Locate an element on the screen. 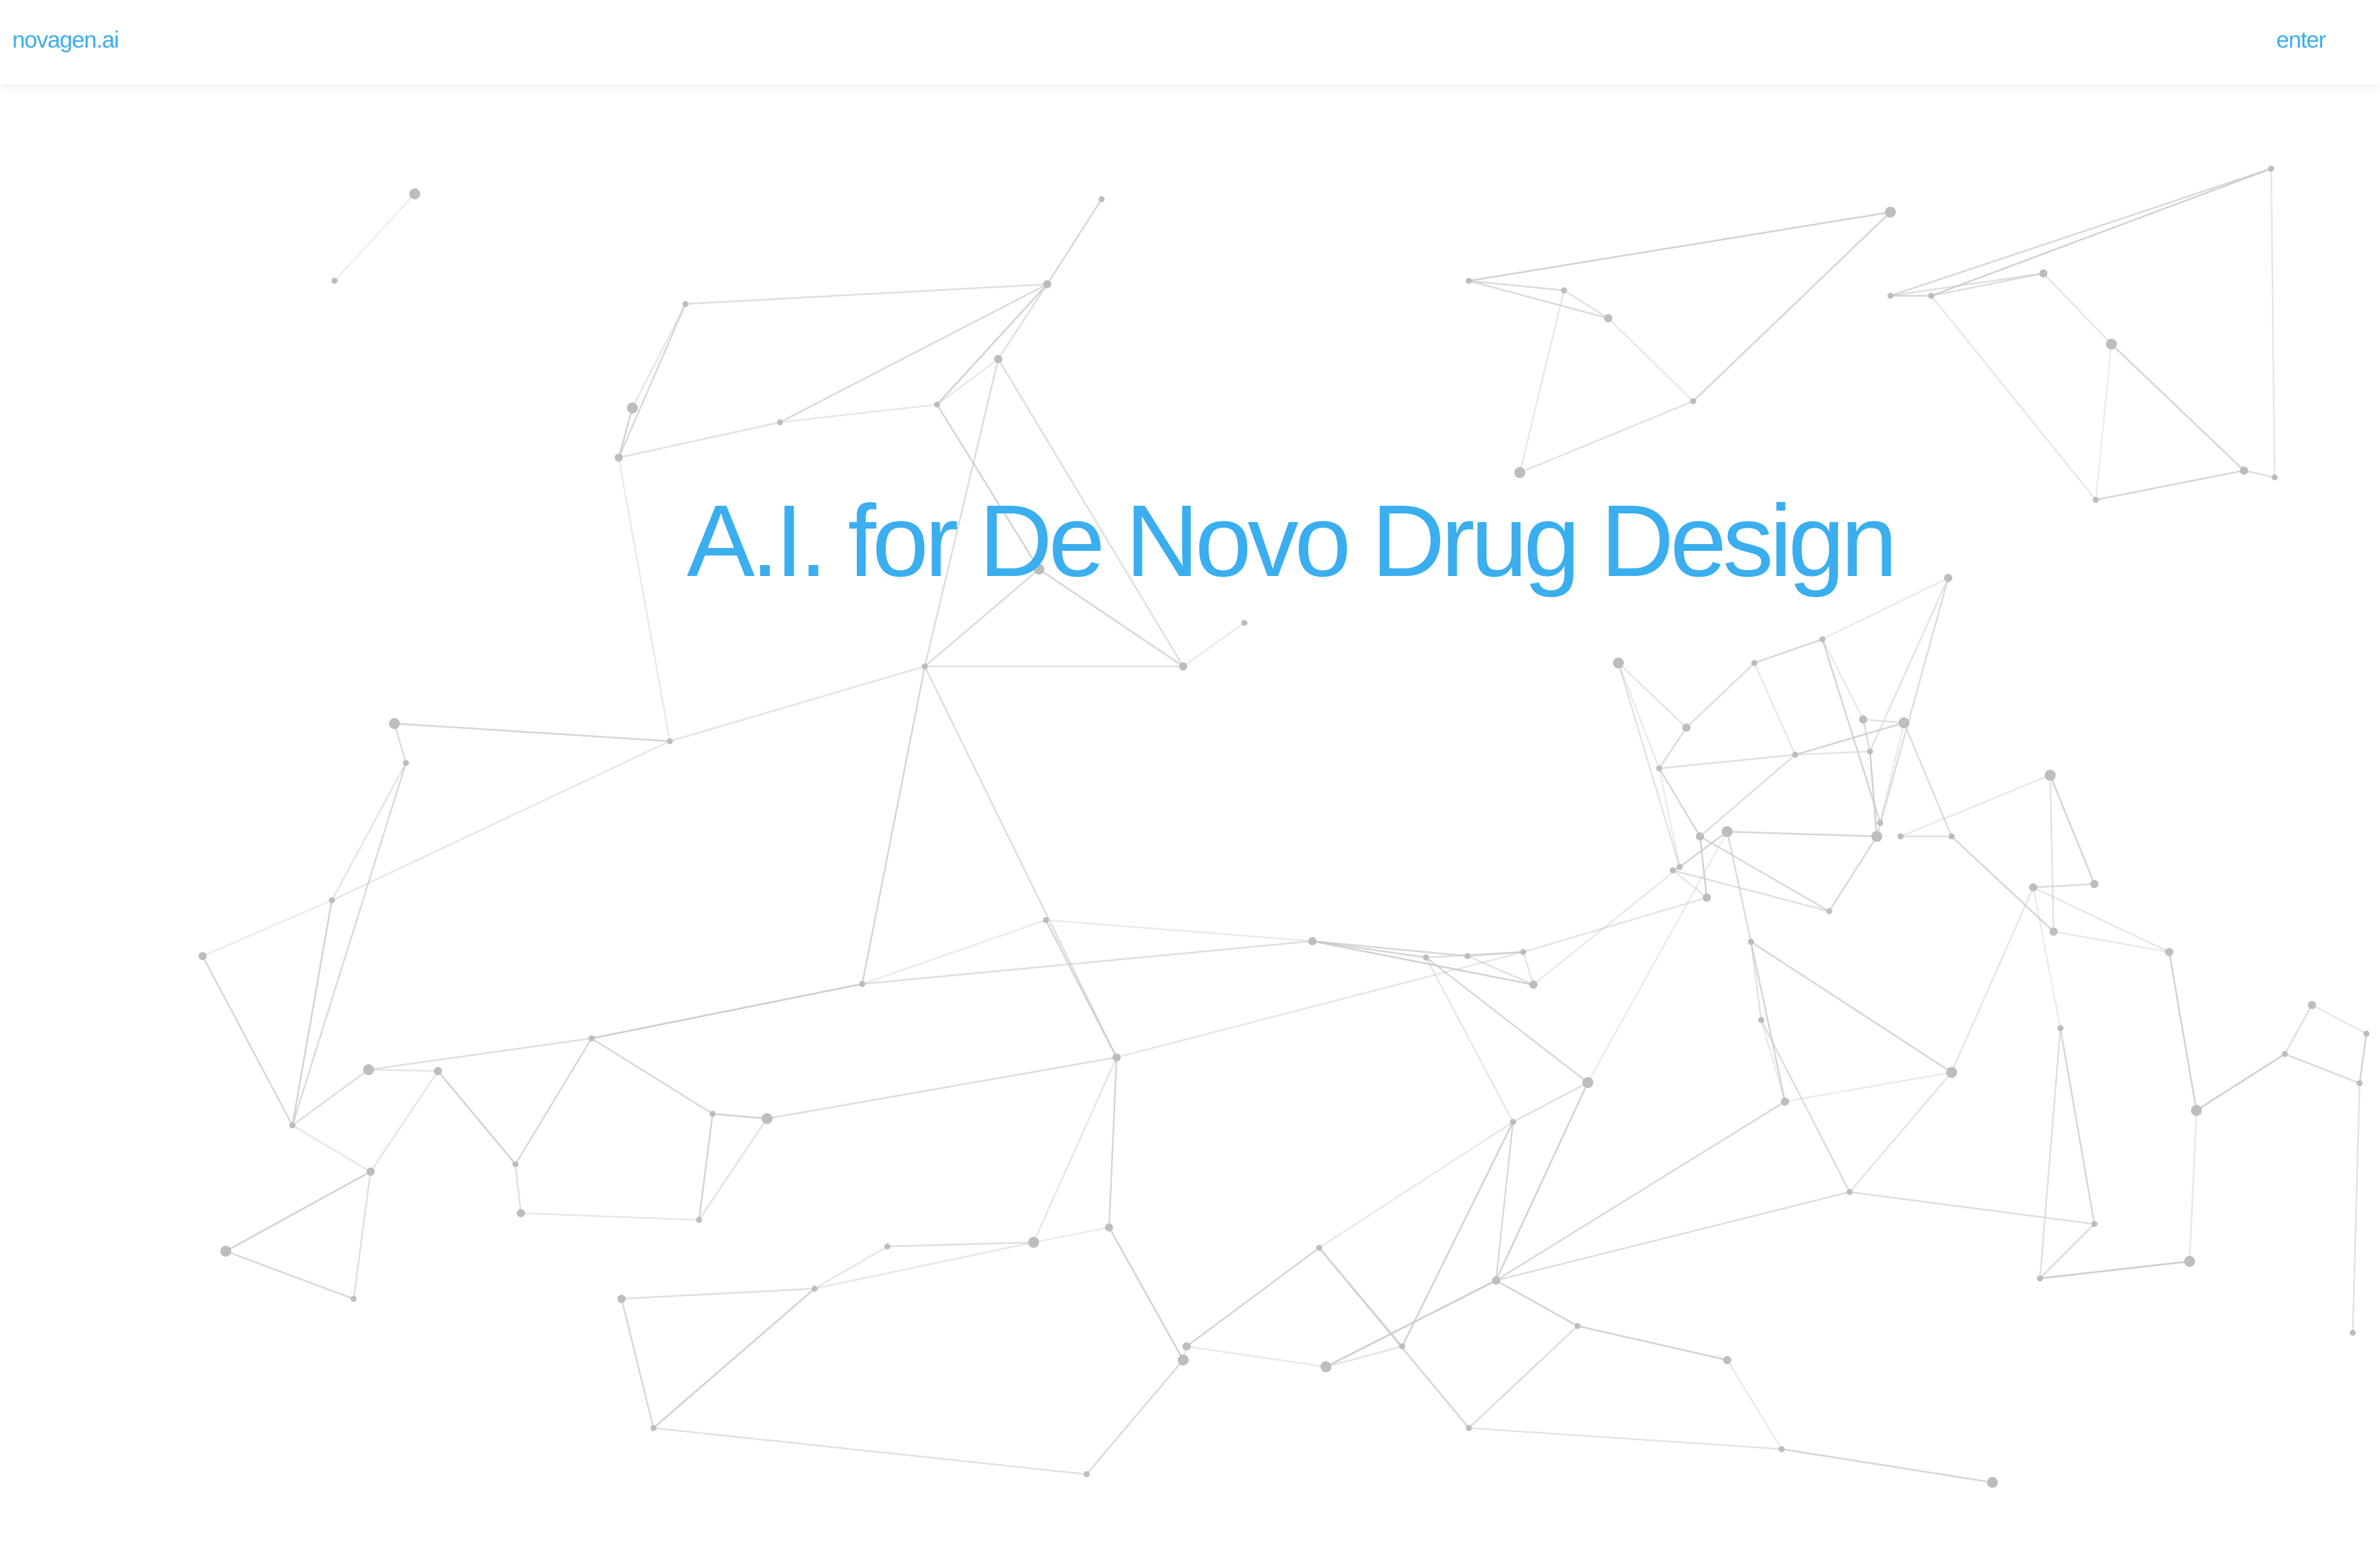 The width and height of the screenshot is (2380, 1564). top-nav-bar: novagen.ai enter is located at coordinates (1190, 42).